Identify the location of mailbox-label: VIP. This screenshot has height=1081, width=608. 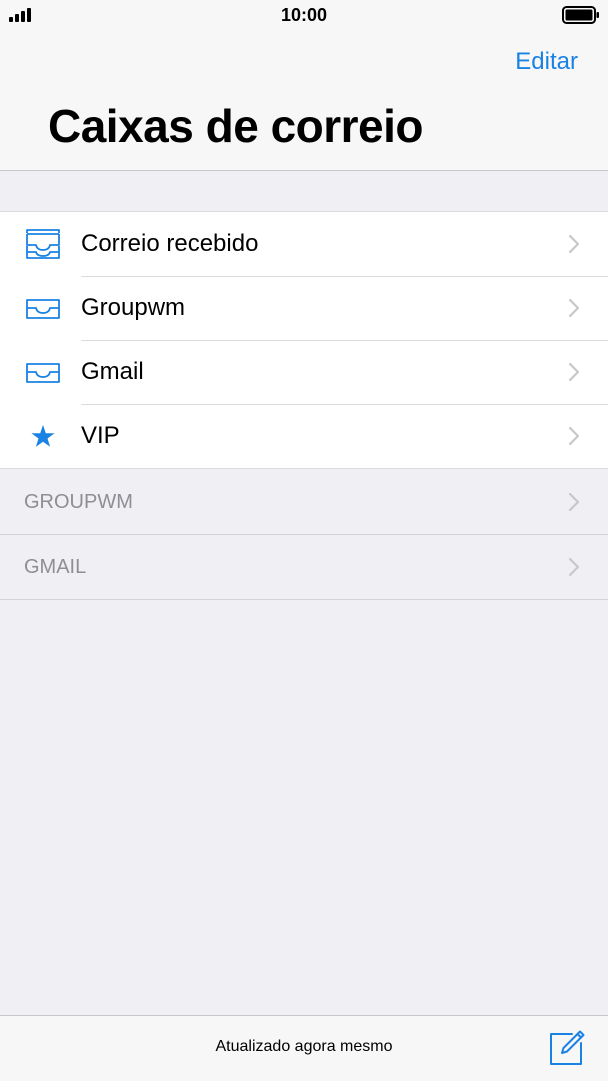
(100, 435).